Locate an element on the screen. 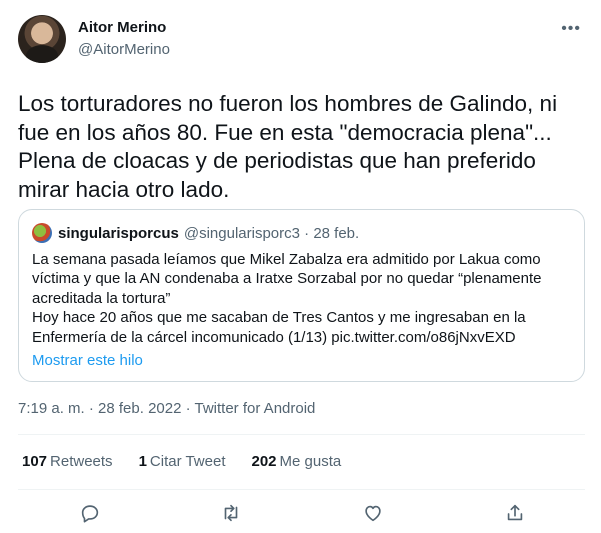 The width and height of the screenshot is (601, 533). quotes-stat: 1 Citar Tweet is located at coordinates (182, 461).